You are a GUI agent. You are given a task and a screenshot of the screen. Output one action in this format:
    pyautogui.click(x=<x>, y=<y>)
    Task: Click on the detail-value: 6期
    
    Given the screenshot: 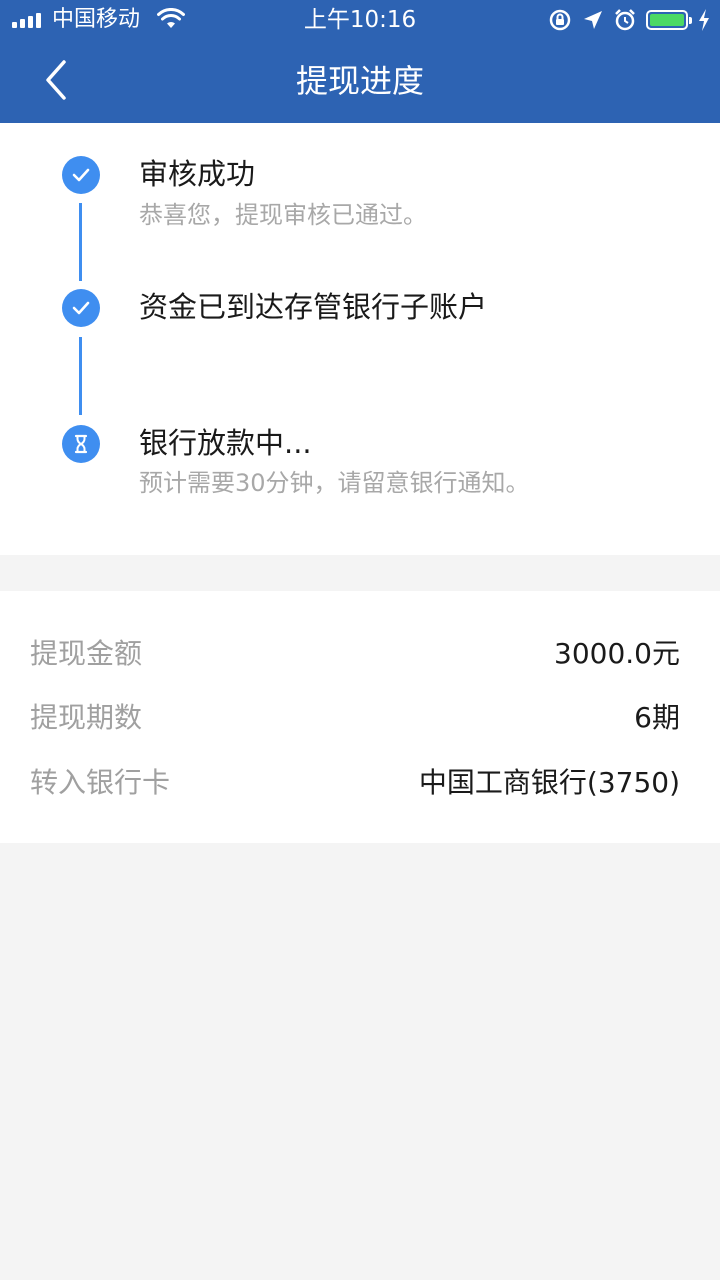 What is the action you would take?
    pyautogui.click(x=657, y=717)
    